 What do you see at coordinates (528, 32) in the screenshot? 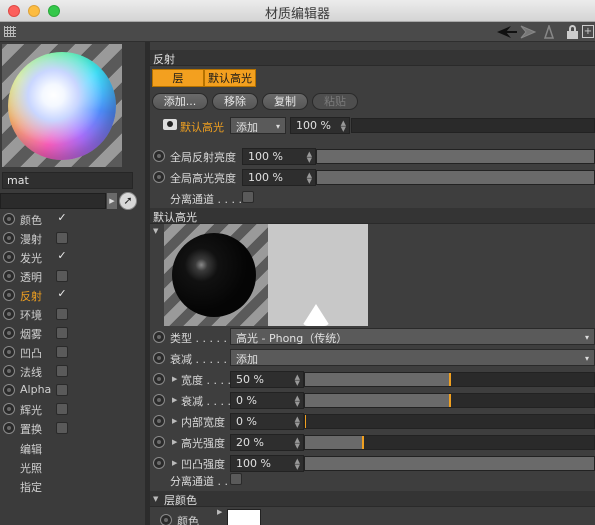
I see `arrow-right-icon` at bounding box center [528, 32].